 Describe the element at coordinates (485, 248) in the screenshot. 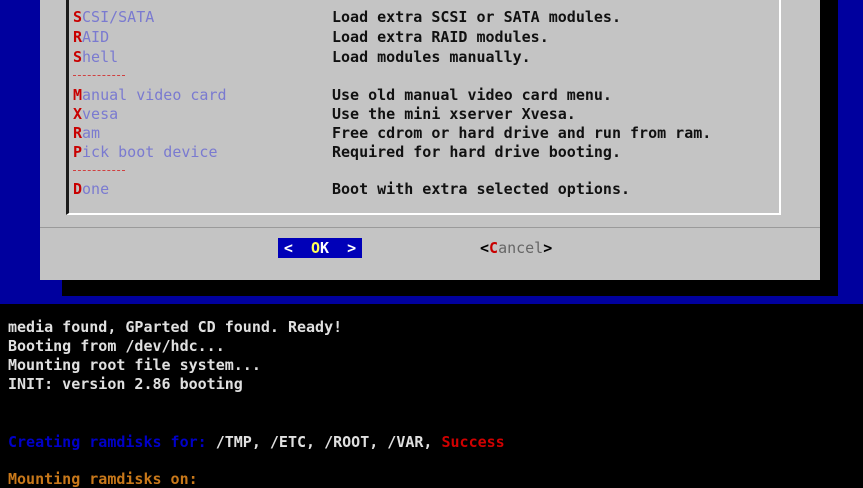

I see `cancel-bracket-left: <` at that location.